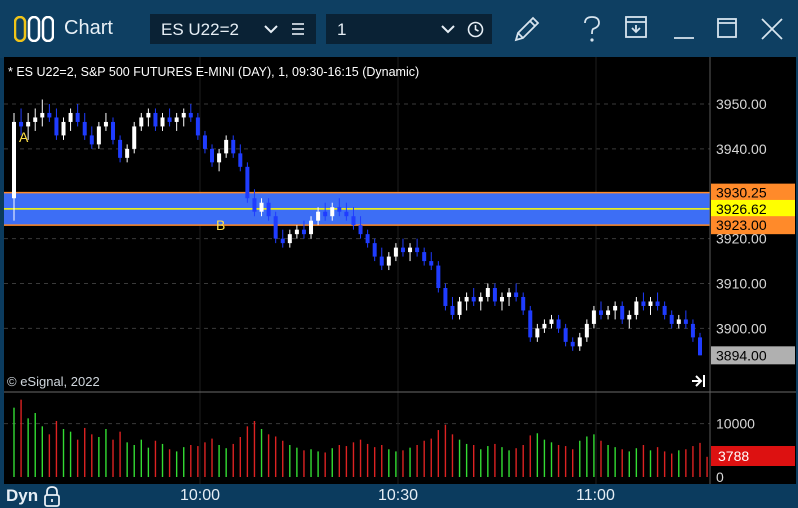  I want to click on minimize-icon, so click(684, 29).